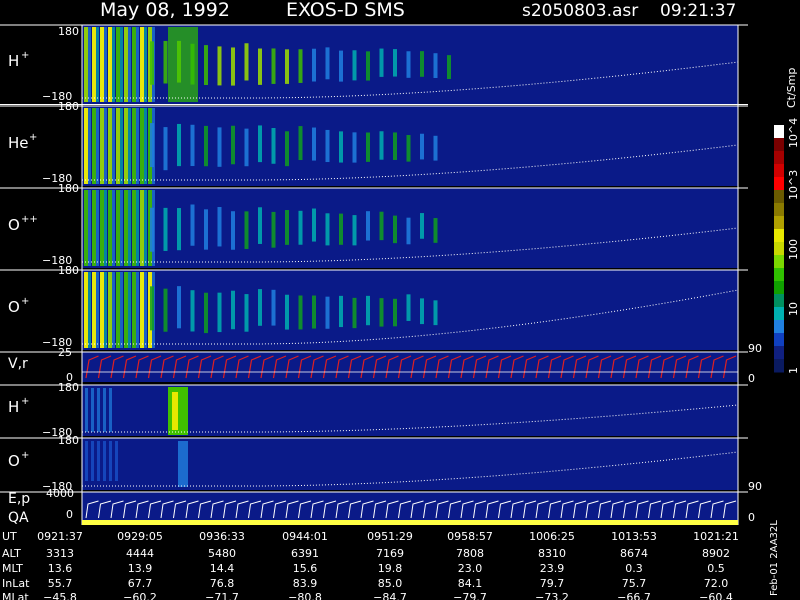 This screenshot has height=600, width=800. I want to click on table-row-label: MLat, so click(15, 595).